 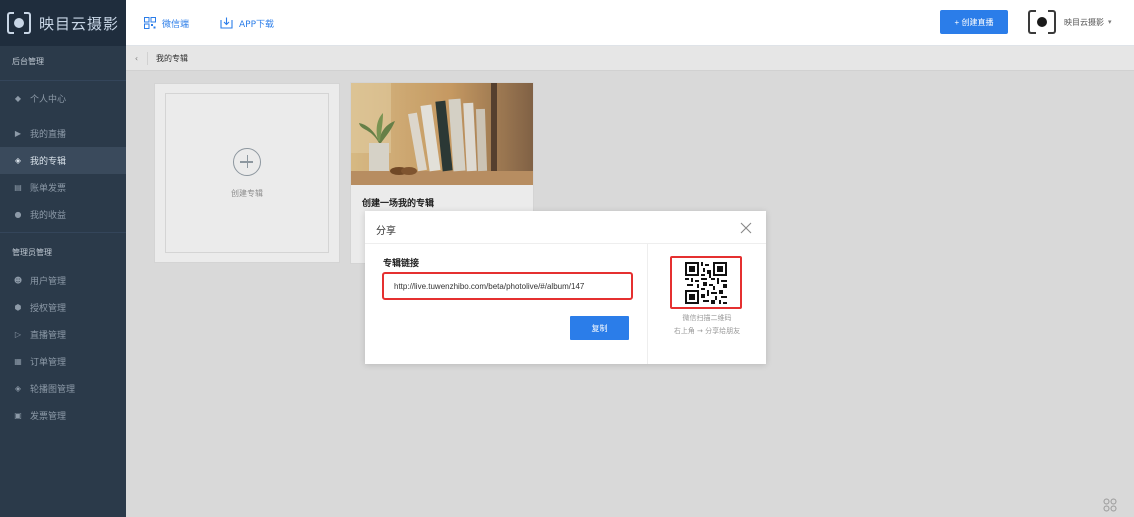 I want to click on wechat-link: 微信端, so click(x=166, y=23).